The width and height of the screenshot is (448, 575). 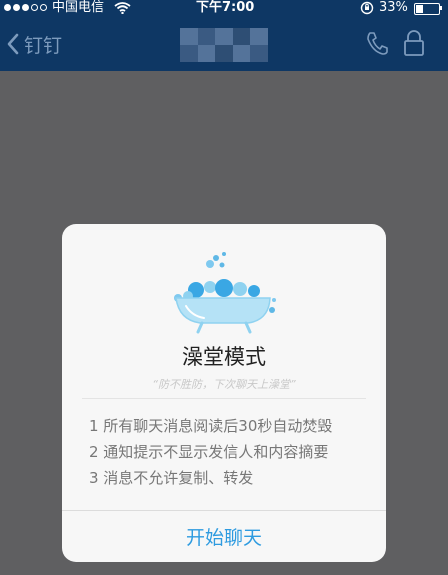 What do you see at coordinates (122, 8) in the screenshot?
I see `wifi-icon` at bounding box center [122, 8].